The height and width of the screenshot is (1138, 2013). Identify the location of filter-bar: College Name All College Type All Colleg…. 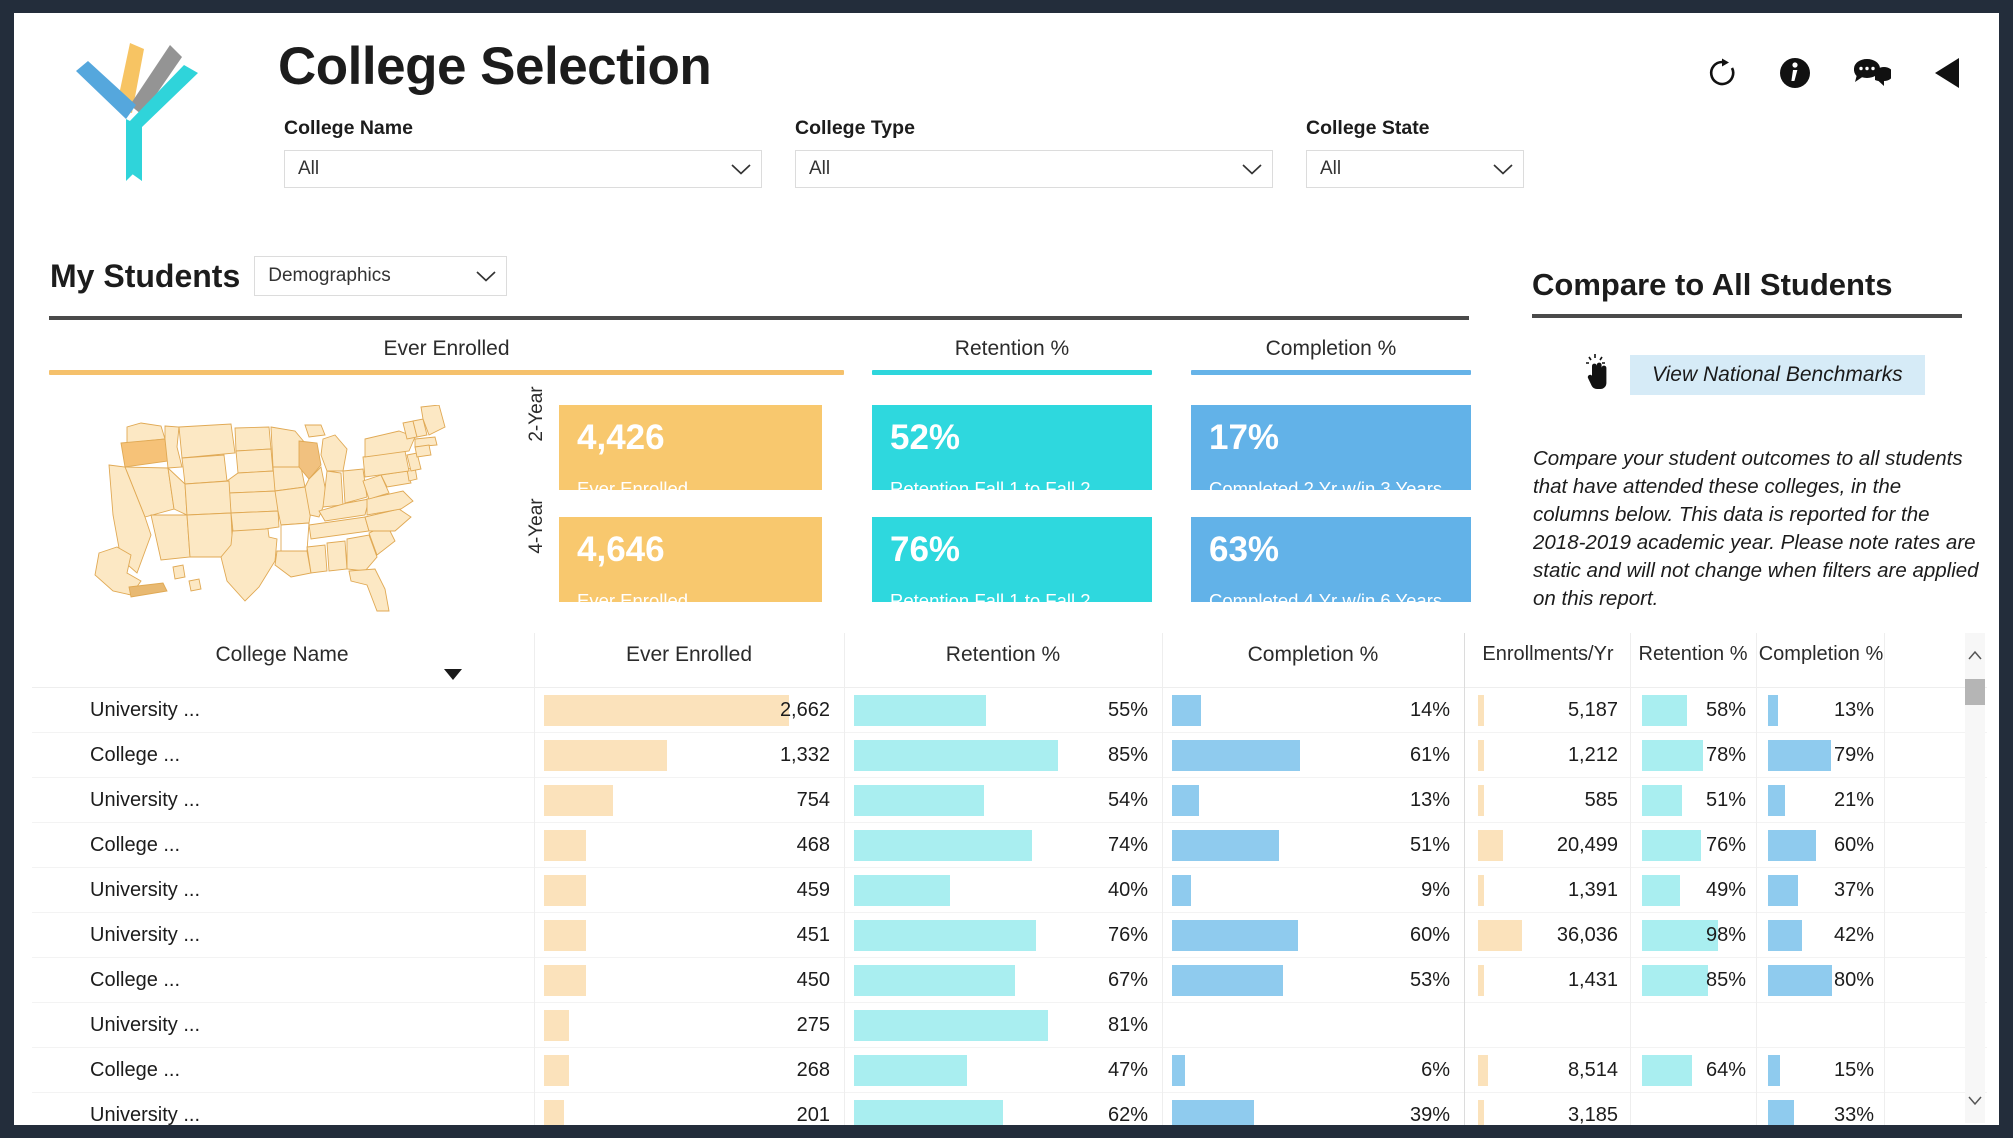
(904, 152).